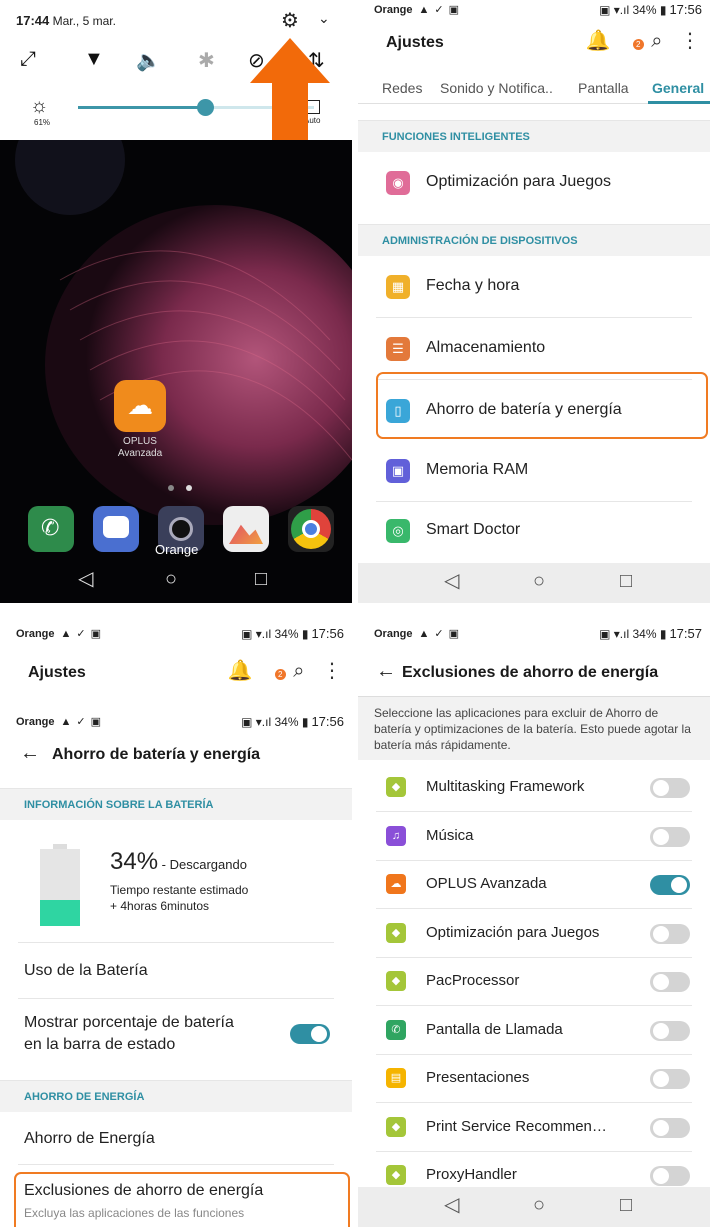 This screenshot has width=710, height=1227. I want to click on android-icon: ◆, so click(396, 1126).